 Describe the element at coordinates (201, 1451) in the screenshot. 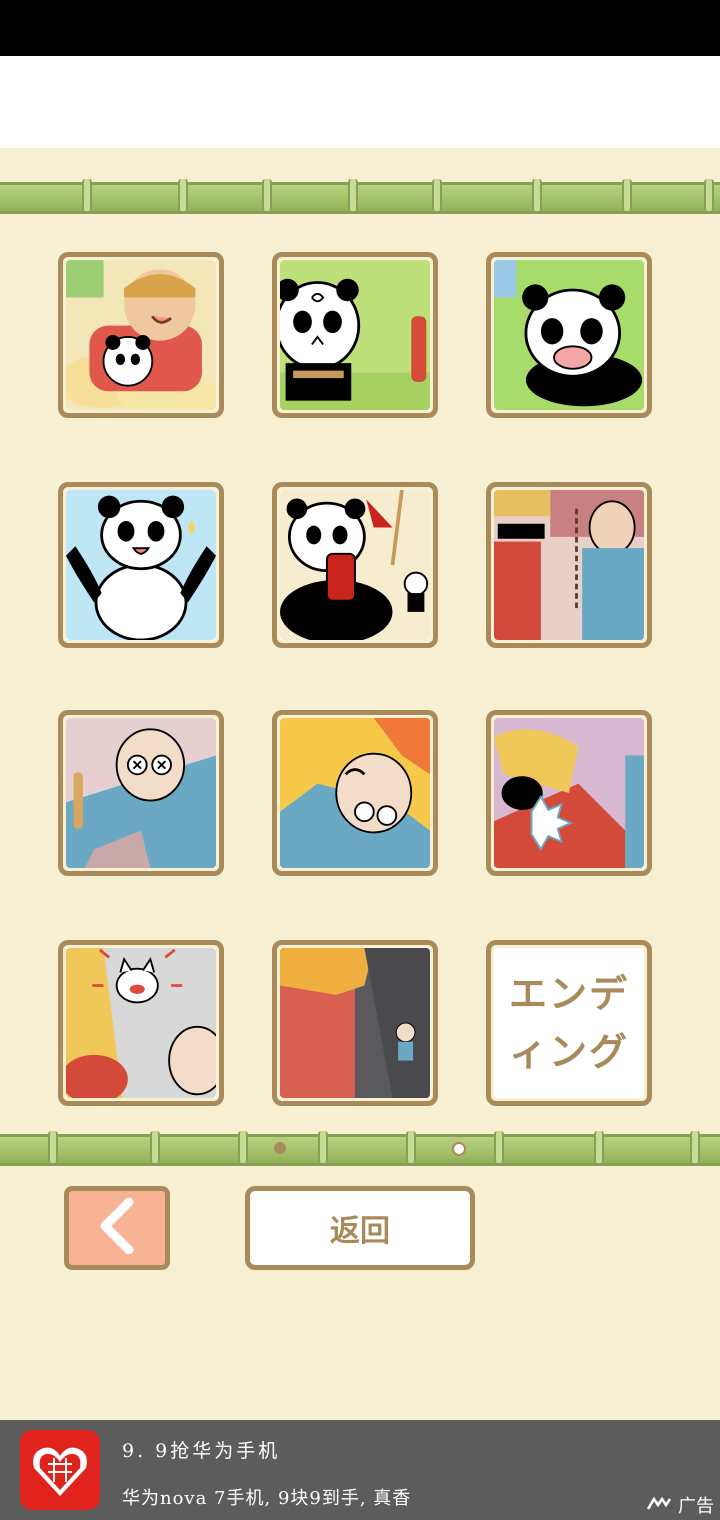

I see `ad-title: 9. 9抢华为手机` at that location.